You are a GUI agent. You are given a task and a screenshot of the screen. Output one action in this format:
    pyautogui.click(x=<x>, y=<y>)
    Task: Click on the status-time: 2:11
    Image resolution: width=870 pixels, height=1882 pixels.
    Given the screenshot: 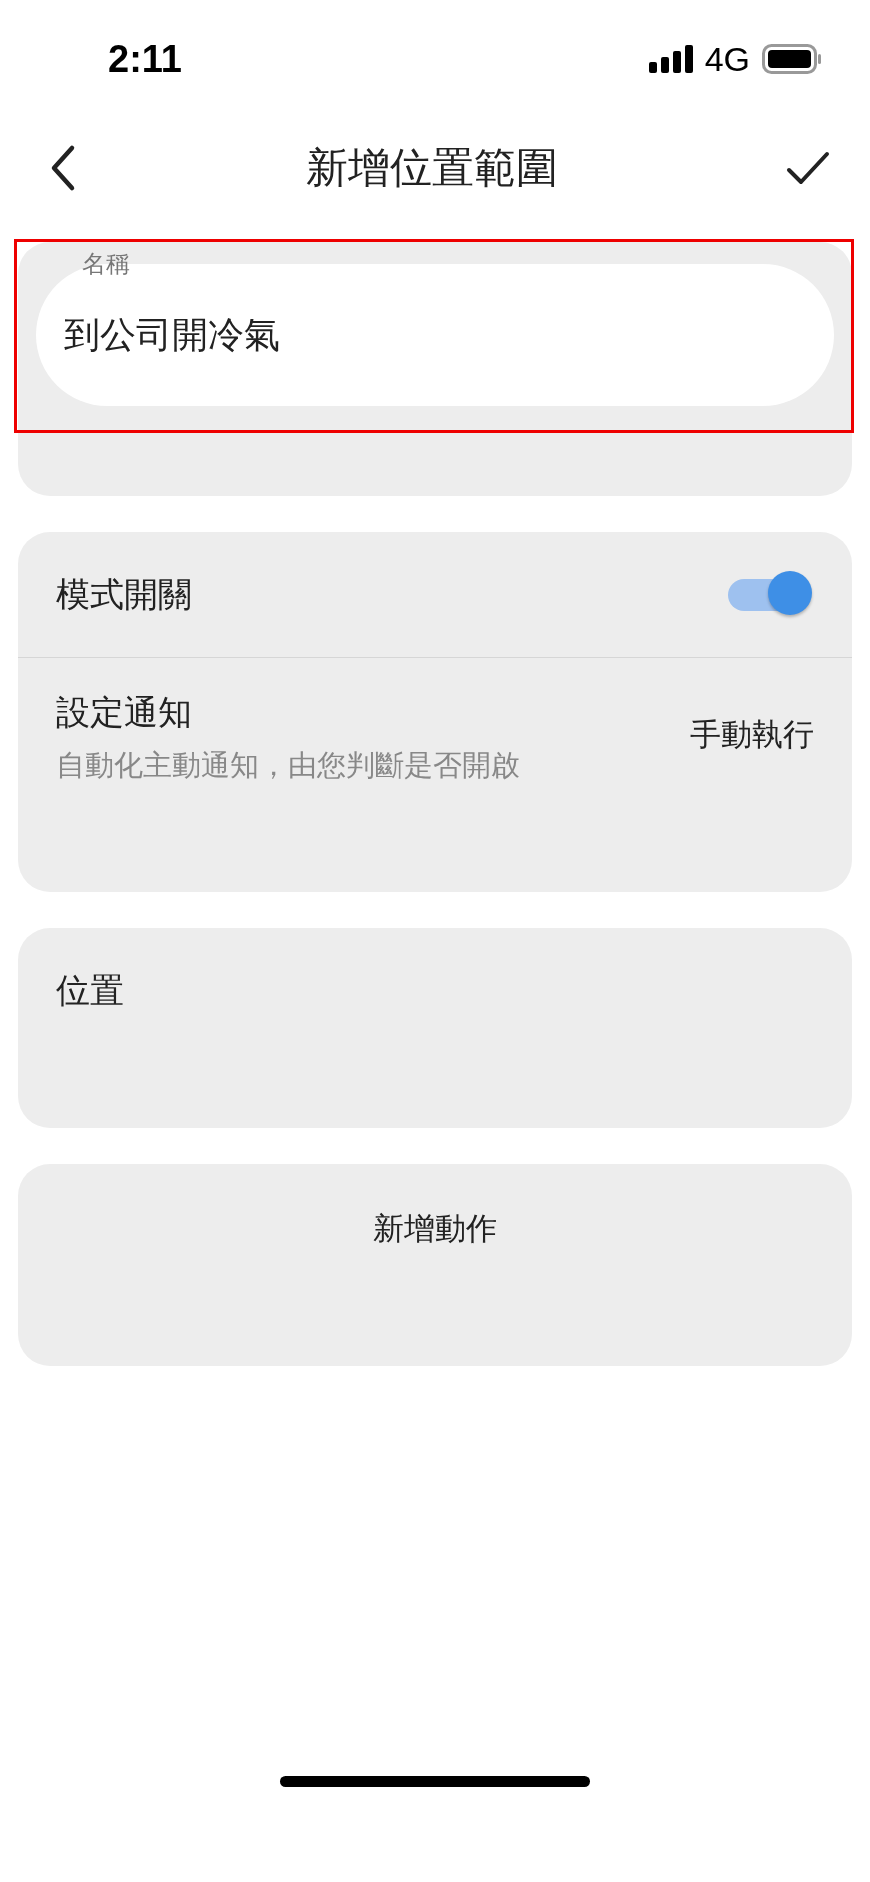 What is the action you would take?
    pyautogui.click(x=145, y=59)
    